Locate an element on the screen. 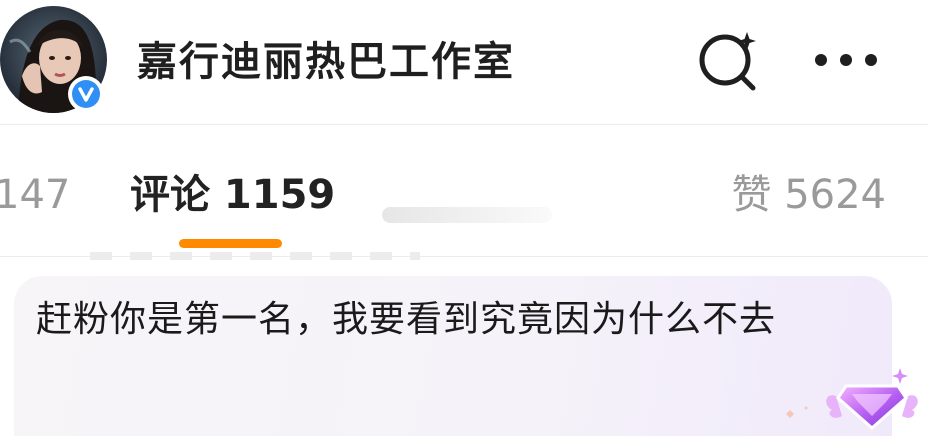 The image size is (928, 436). tab-comments: 评论 1159 is located at coordinates (232, 195).